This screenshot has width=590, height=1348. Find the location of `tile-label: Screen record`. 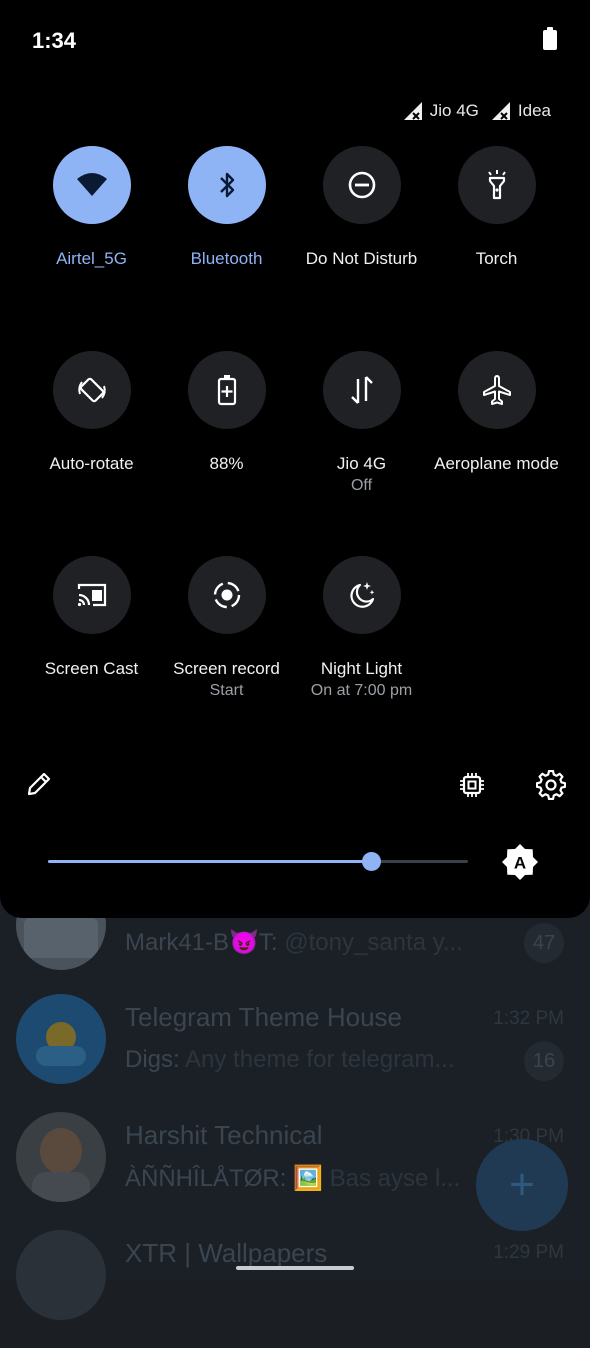

tile-label: Screen record is located at coordinates (226, 668).